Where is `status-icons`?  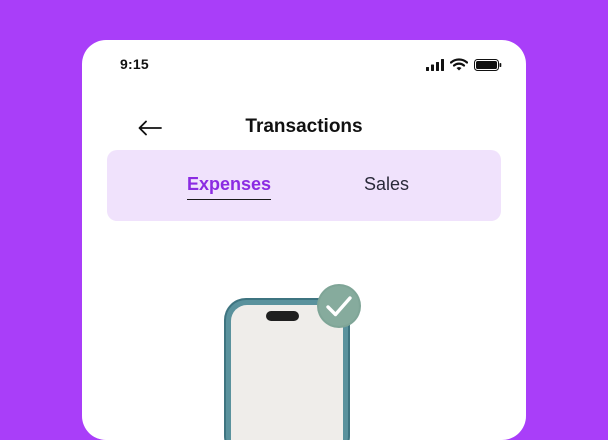 status-icons is located at coordinates (464, 64).